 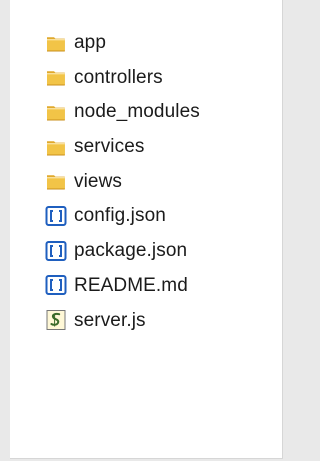 What do you see at coordinates (120, 216) in the screenshot?
I see `file-item-label: config.json` at bounding box center [120, 216].